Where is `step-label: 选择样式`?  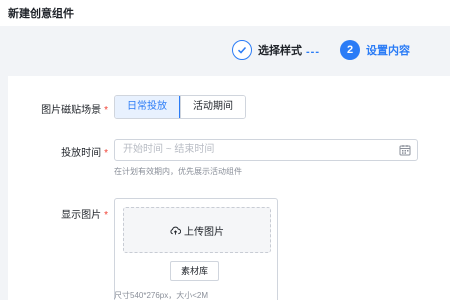 step-label: 选择样式 is located at coordinates (280, 51).